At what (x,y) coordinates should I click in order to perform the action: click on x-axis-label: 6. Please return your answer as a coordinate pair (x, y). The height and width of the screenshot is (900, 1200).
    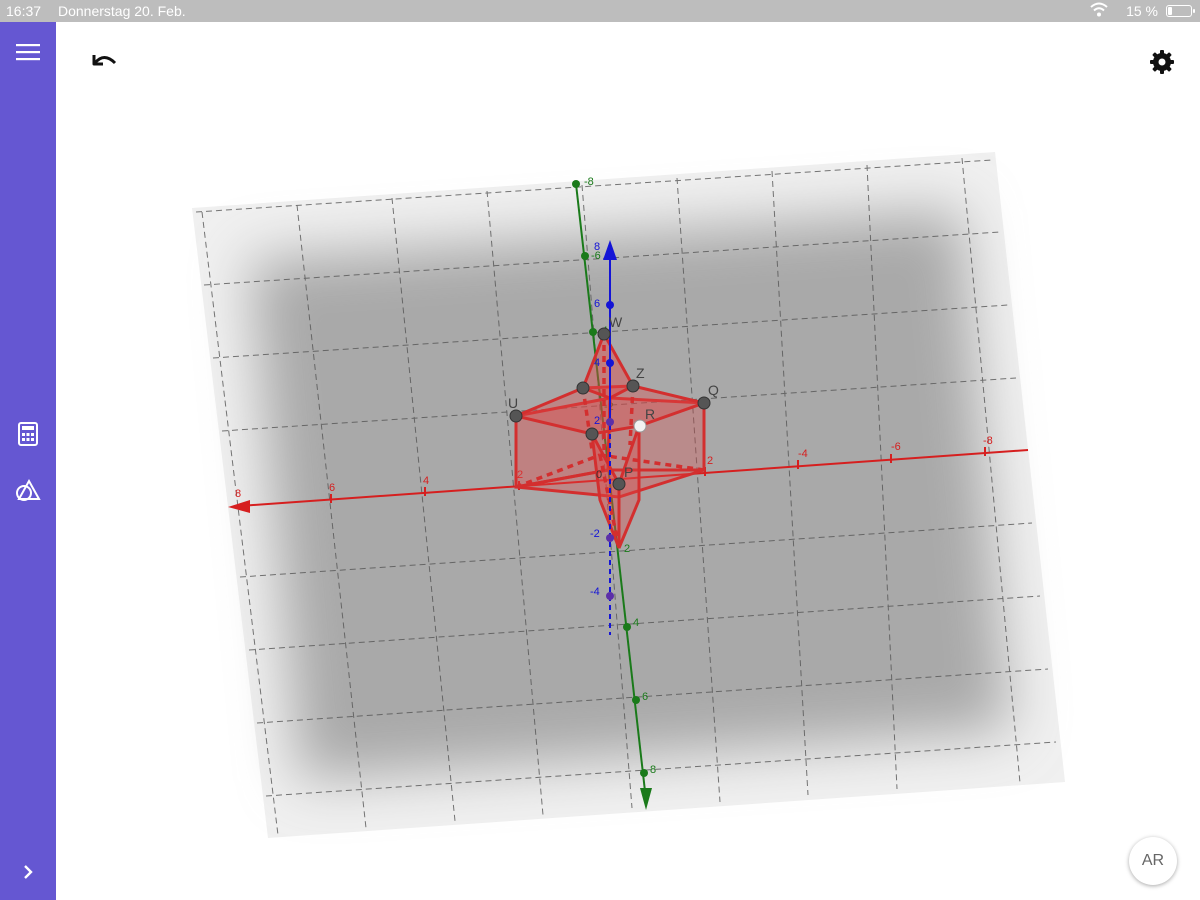
    Looking at the image, I should click on (332, 488).